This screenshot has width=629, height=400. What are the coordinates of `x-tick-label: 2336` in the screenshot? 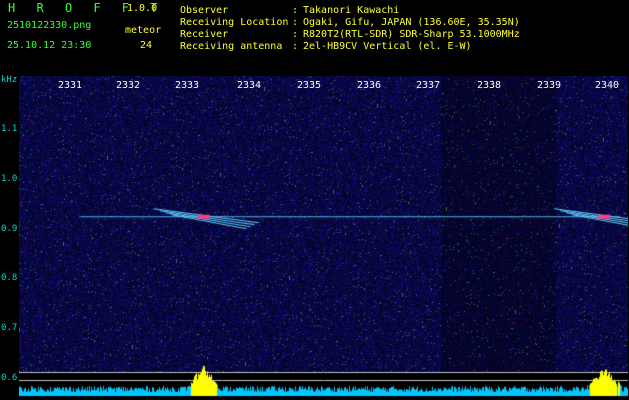 It's located at (369, 85).